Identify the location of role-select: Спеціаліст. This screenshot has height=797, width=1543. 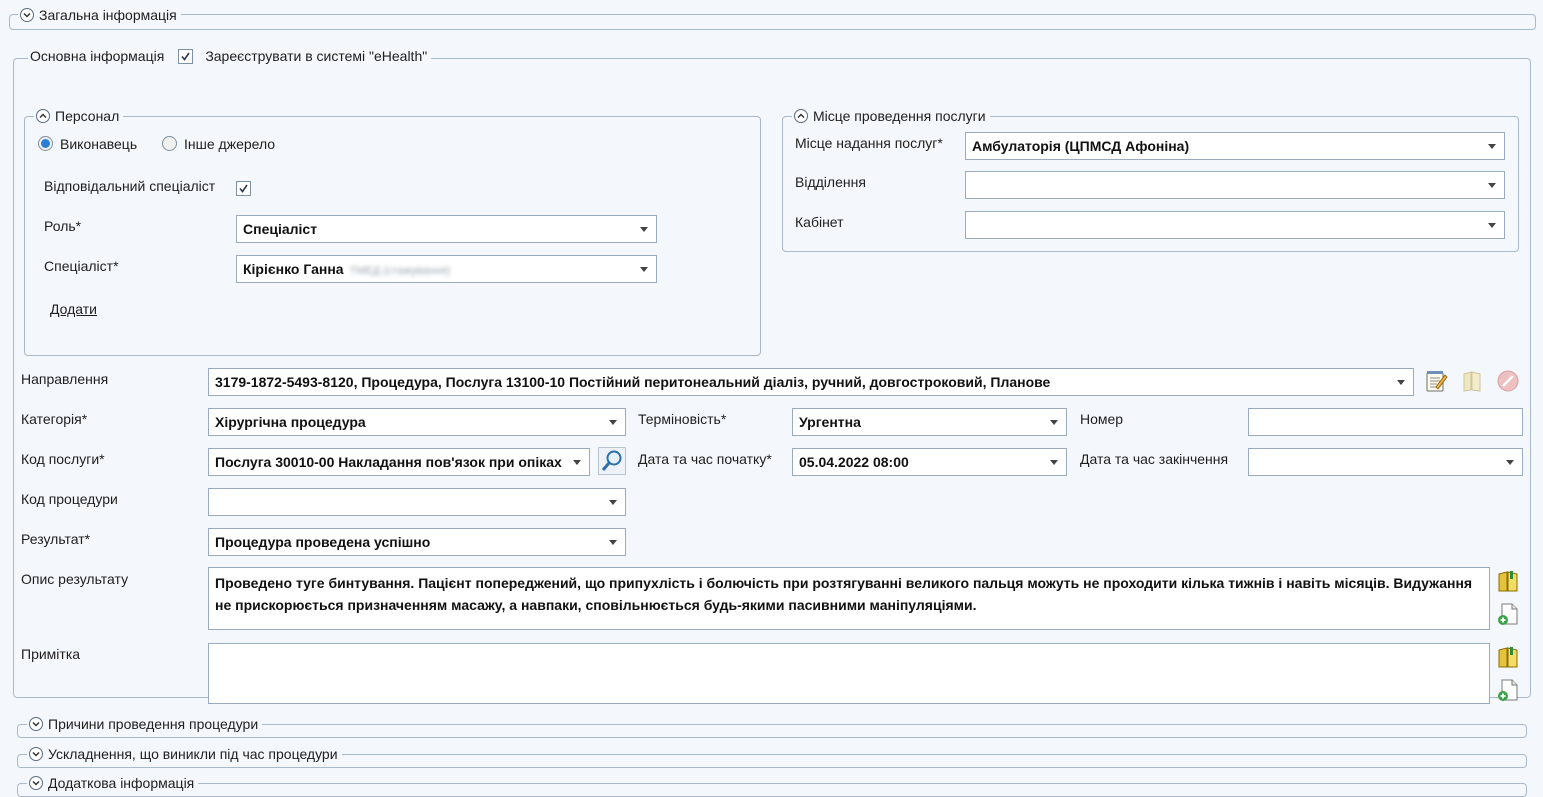
(446, 229).